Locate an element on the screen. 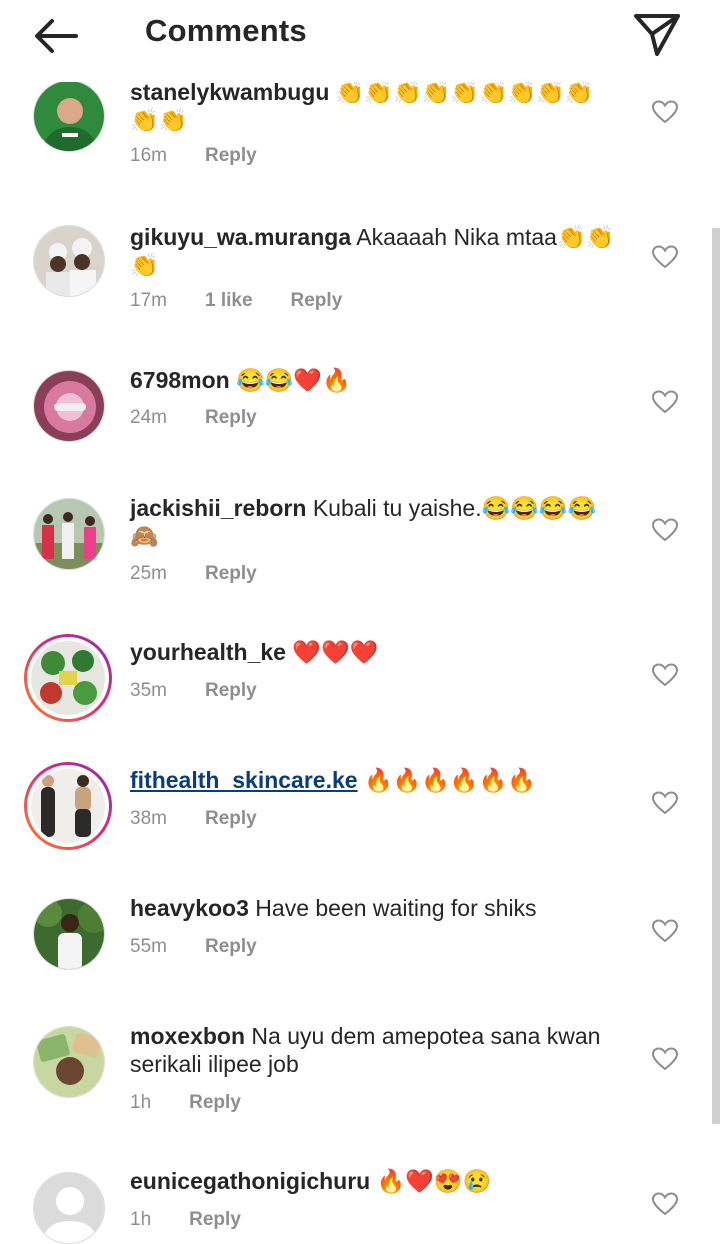 Image resolution: width=720 pixels, height=1244 pixels. comment-meta: 55m Reply is located at coordinates (212, 947).